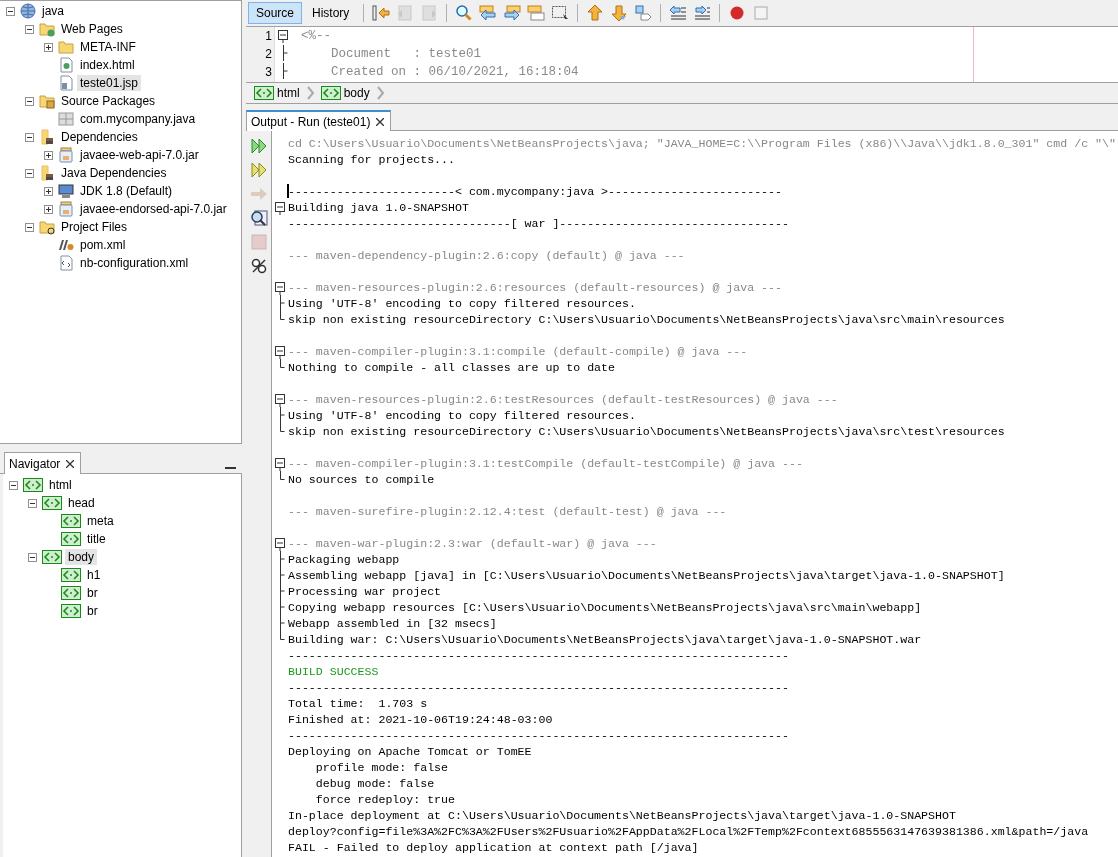 This screenshot has width=1118, height=857. Describe the element at coordinates (109, 83) in the screenshot. I see `tree-item: teste01.jsp` at that location.